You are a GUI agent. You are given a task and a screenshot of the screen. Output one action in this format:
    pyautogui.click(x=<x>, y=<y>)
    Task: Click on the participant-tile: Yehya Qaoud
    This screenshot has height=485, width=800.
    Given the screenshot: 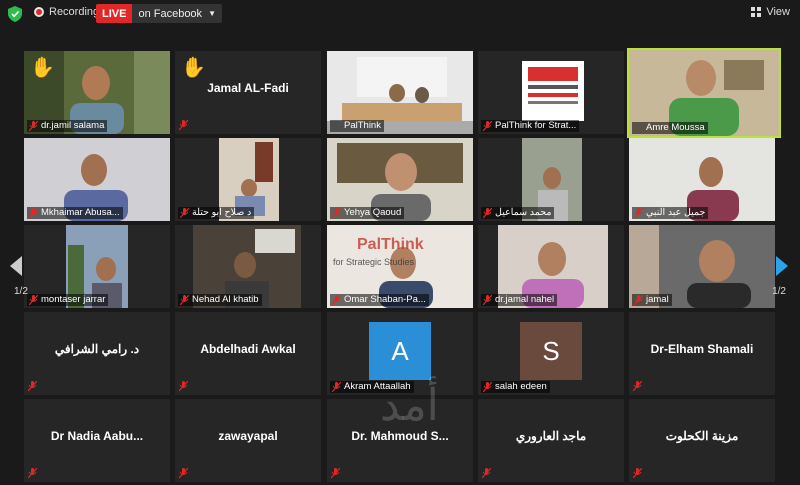 What is the action you would take?
    pyautogui.click(x=400, y=179)
    